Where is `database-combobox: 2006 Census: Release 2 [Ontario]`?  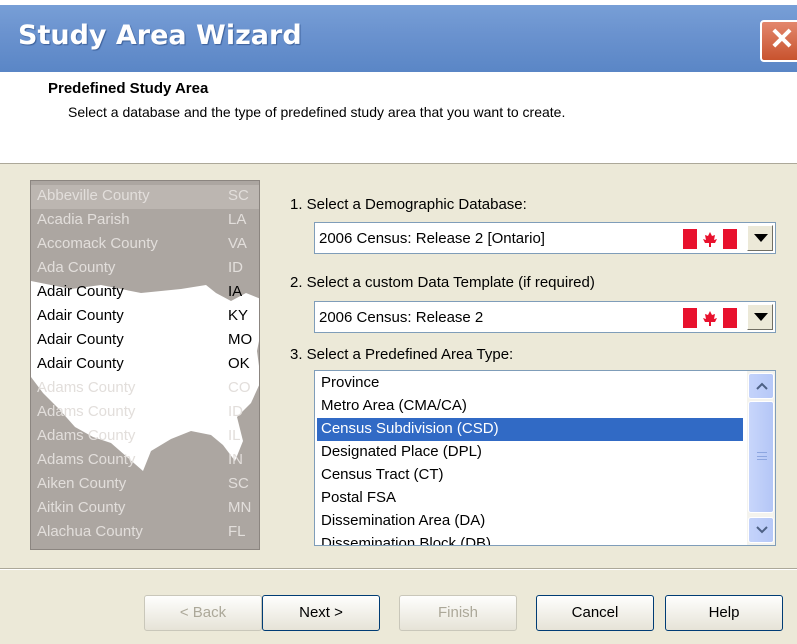 database-combobox: 2006 Census: Release 2 [Ontario] is located at coordinates (545, 238).